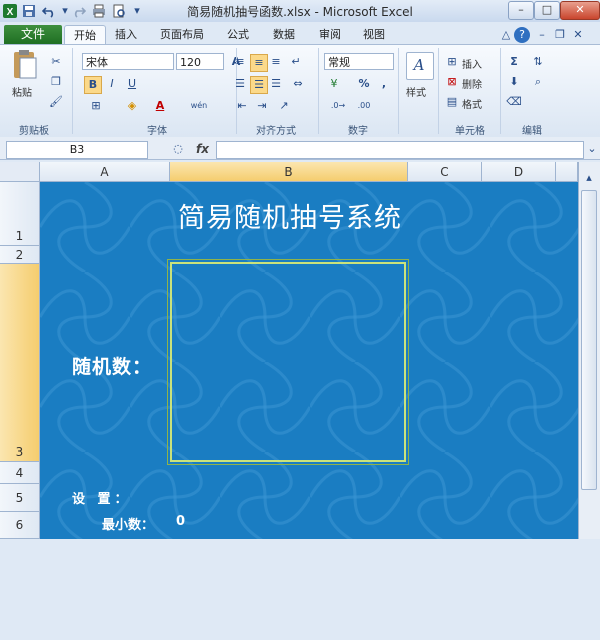 The height and width of the screenshot is (640, 600). What do you see at coordinates (472, 63) in the screenshot?
I see `insert-cells-label: 插入` at bounding box center [472, 63].